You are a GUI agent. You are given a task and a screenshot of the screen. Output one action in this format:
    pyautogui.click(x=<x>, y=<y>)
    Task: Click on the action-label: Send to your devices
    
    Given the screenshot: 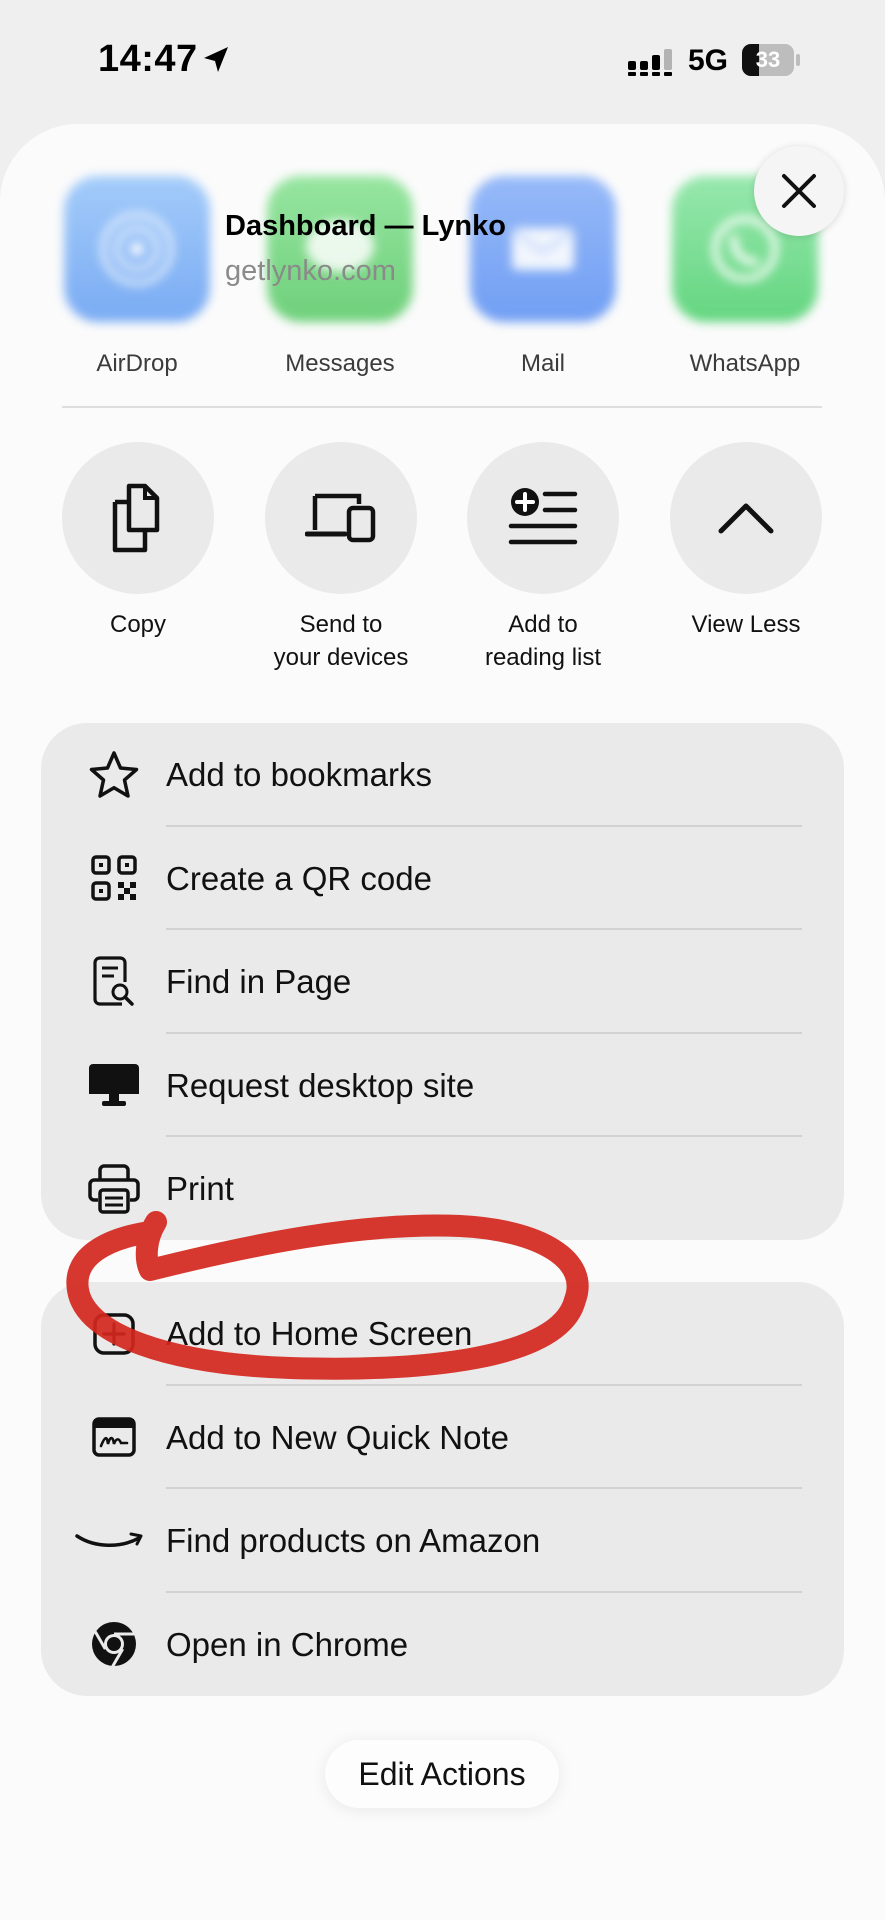 What is the action you would take?
    pyautogui.click(x=341, y=641)
    